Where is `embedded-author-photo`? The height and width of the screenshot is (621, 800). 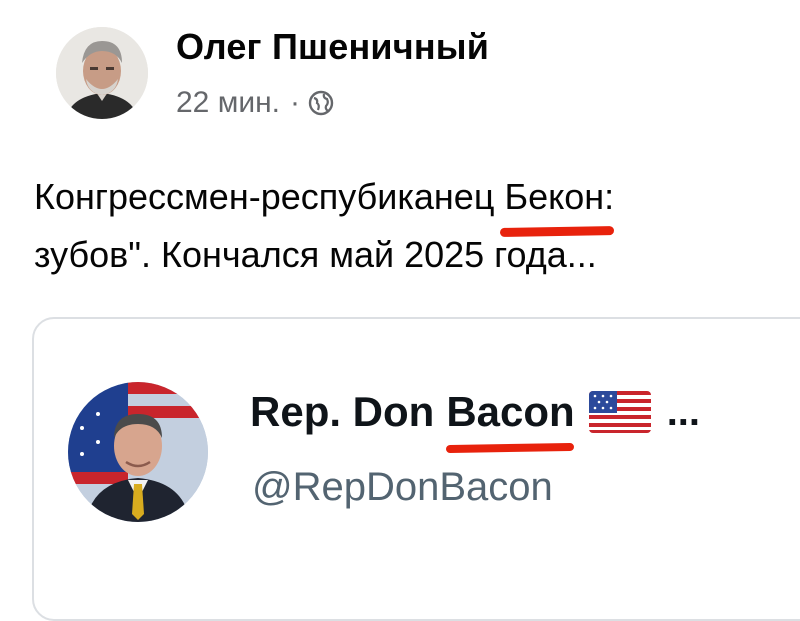 embedded-author-photo is located at coordinates (138, 452).